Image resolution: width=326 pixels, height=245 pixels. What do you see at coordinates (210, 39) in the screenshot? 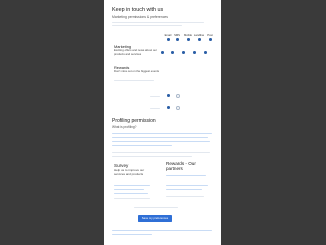
I see `select-all-post-radio` at bounding box center [210, 39].